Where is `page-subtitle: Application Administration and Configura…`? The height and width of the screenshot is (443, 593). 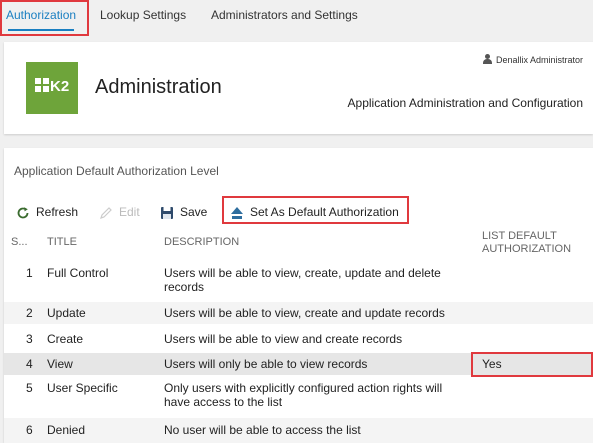 page-subtitle: Application Administration and Configura… is located at coordinates (465, 103).